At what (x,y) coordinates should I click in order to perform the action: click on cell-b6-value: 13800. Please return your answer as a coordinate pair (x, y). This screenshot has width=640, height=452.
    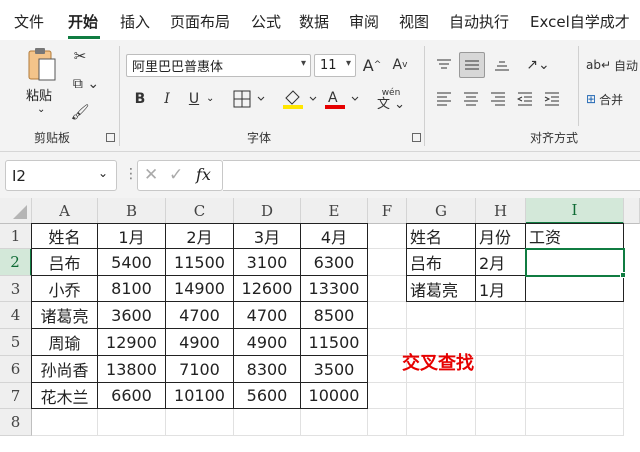
    Looking at the image, I should click on (131, 369).